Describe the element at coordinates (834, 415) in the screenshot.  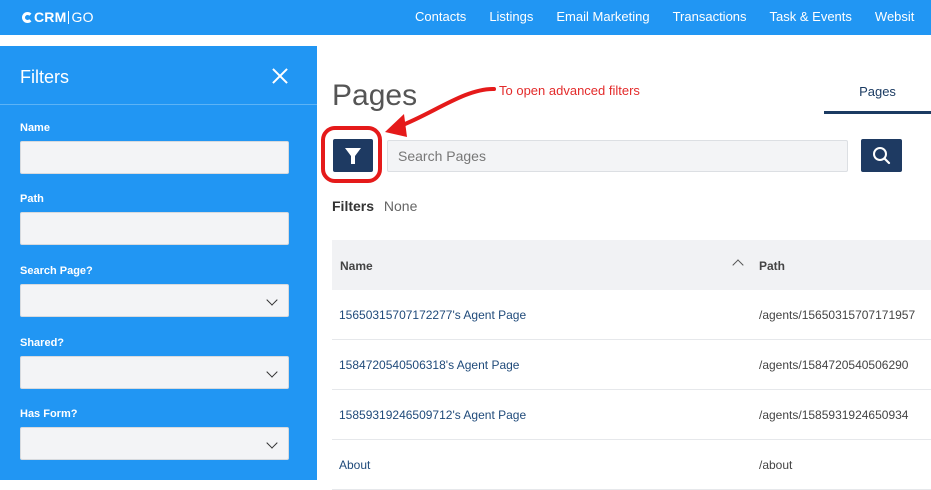
I see `page-path: /agents/1585931924650934` at that location.